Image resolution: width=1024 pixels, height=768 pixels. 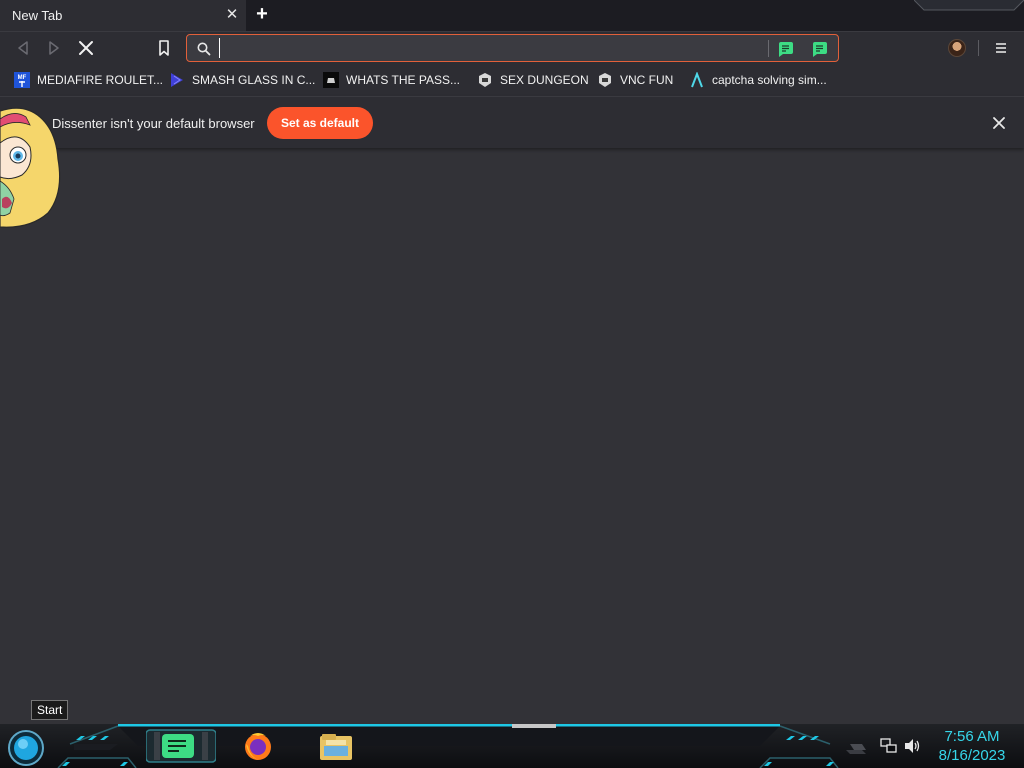 I want to click on firefox-icon, so click(x=258, y=746).